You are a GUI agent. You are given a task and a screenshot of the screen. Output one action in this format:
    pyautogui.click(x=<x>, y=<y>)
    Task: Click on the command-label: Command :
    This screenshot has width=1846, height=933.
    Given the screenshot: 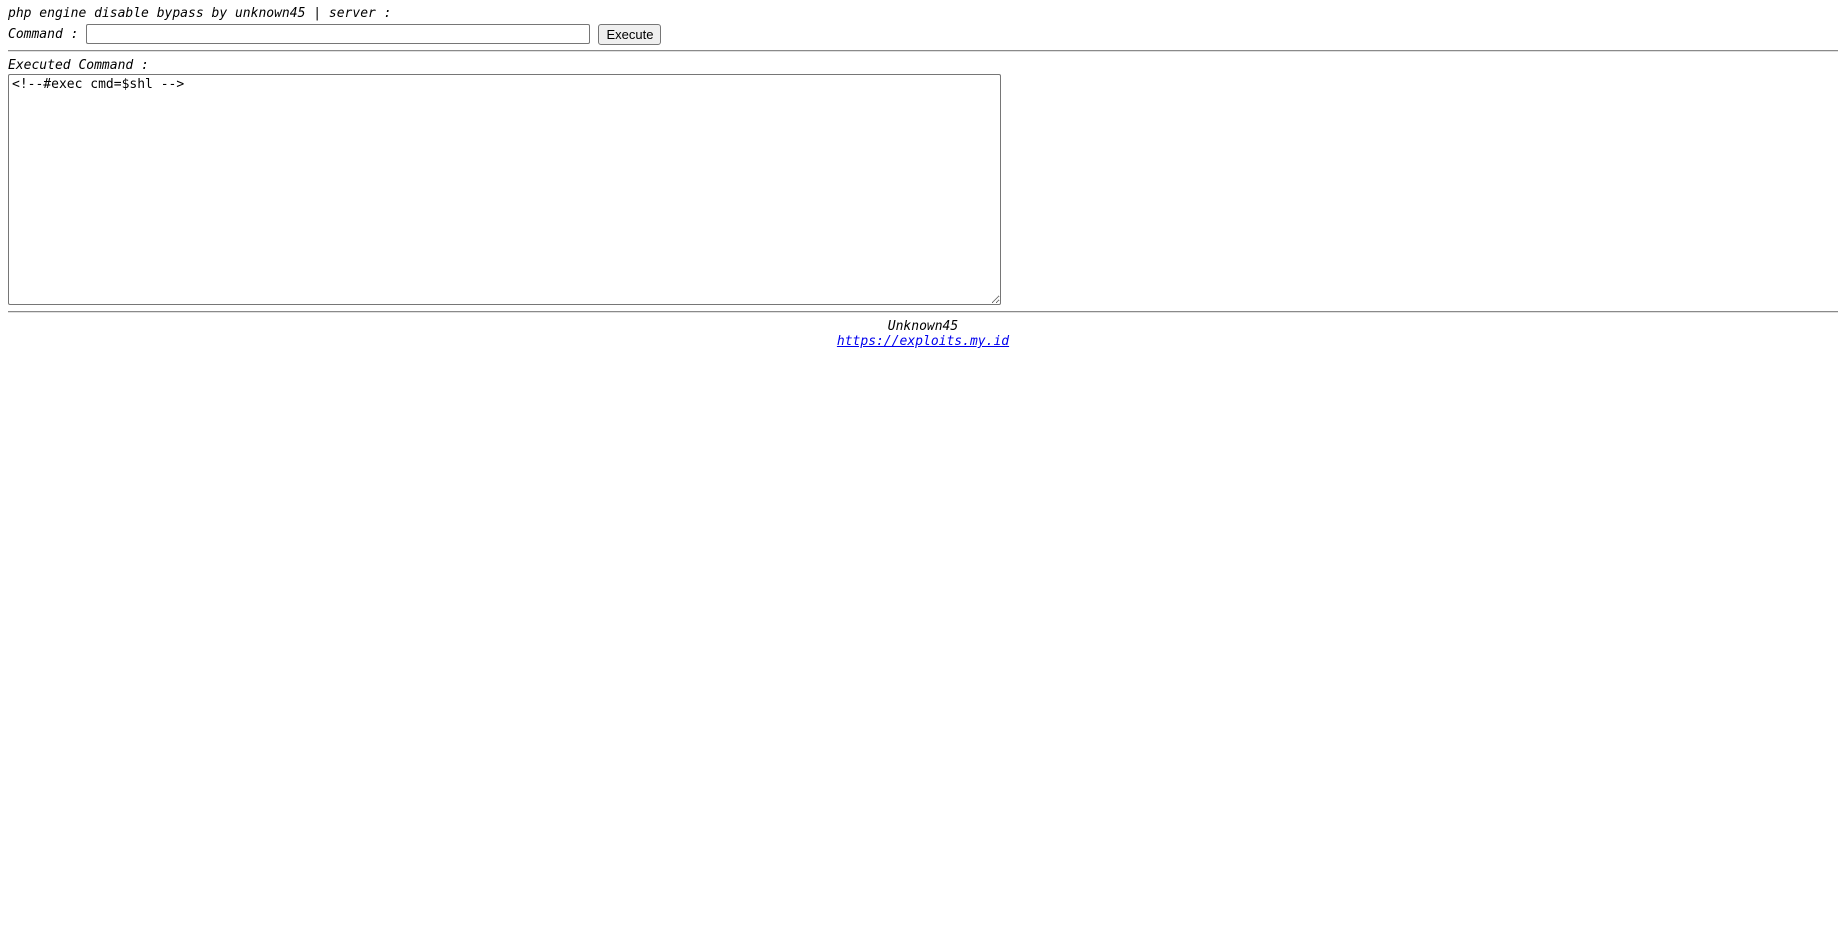 What is the action you would take?
    pyautogui.click(x=43, y=34)
    